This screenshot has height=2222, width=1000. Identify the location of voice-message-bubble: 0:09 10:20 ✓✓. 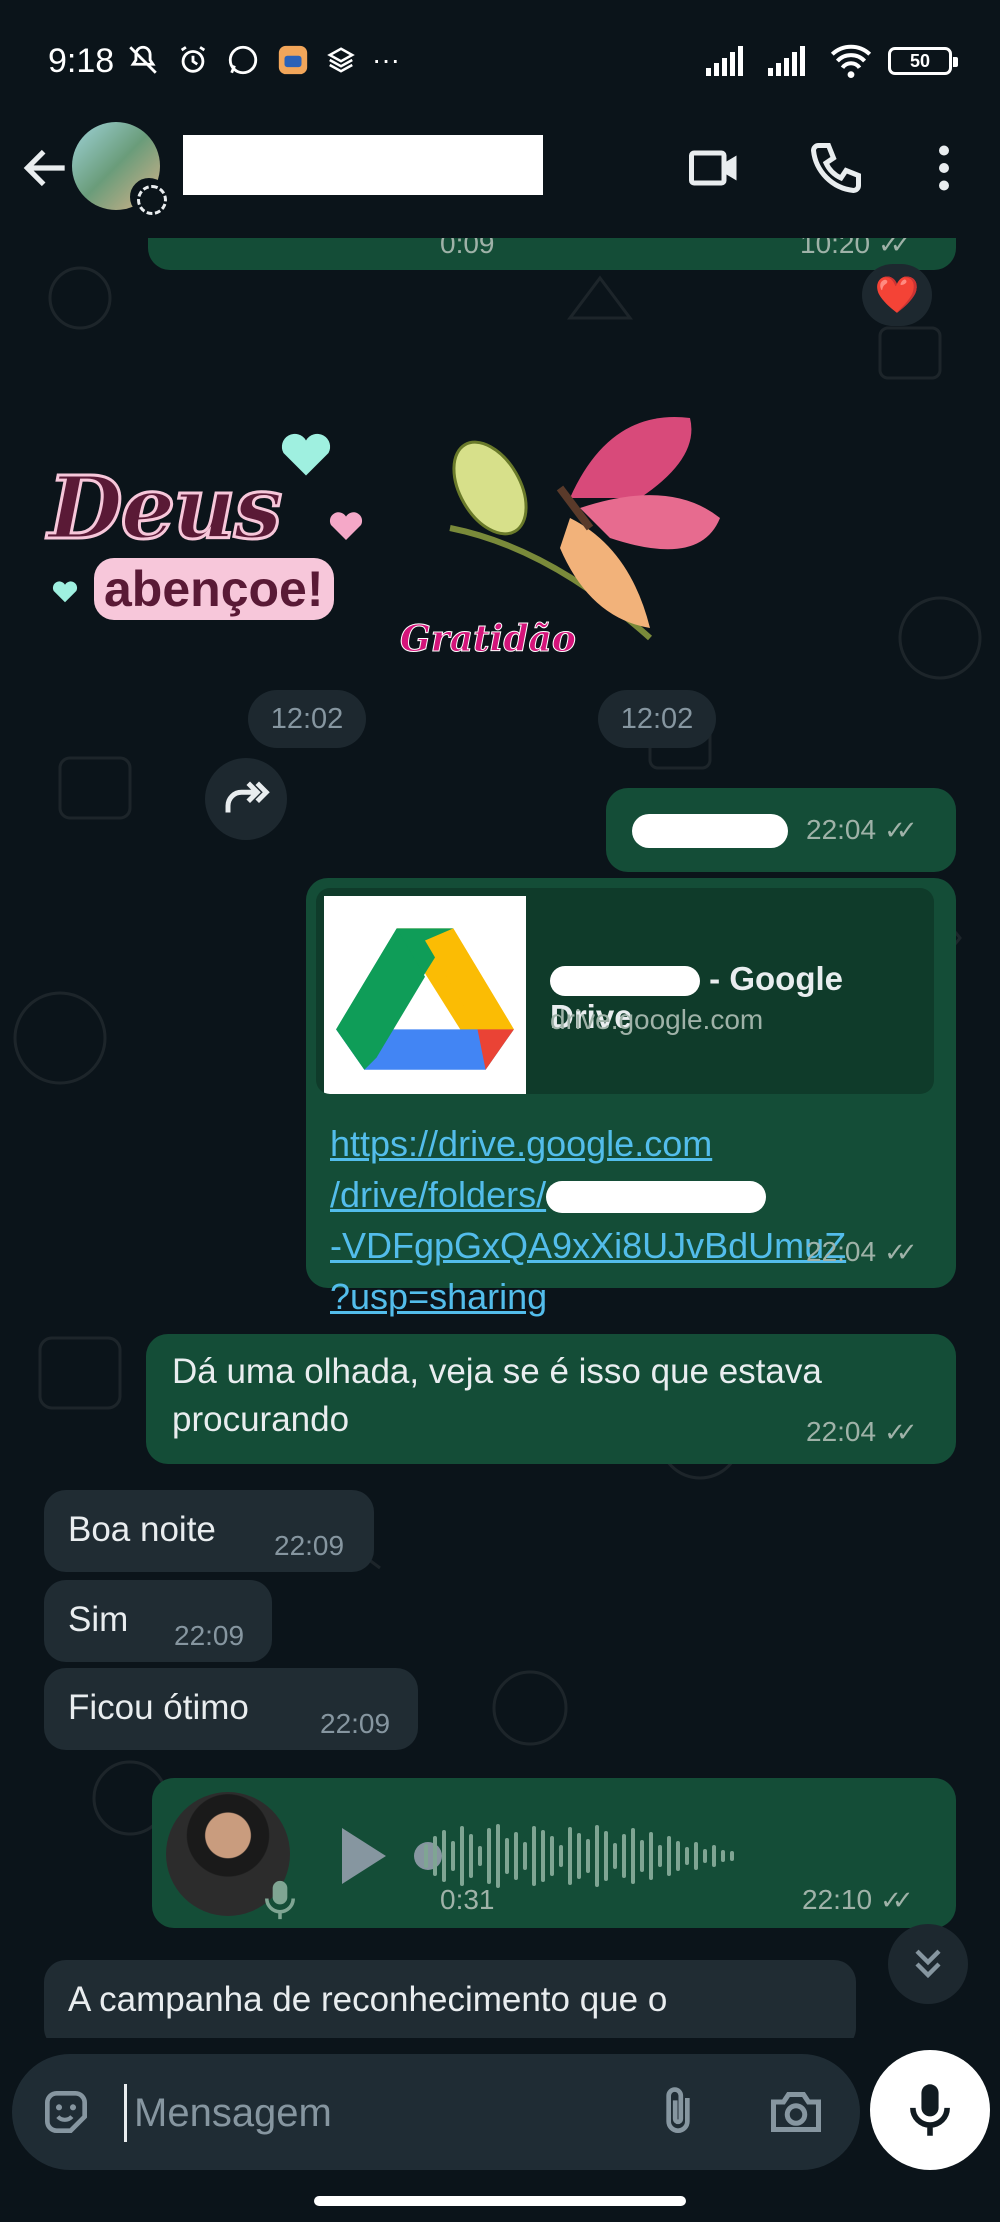
(552, 254).